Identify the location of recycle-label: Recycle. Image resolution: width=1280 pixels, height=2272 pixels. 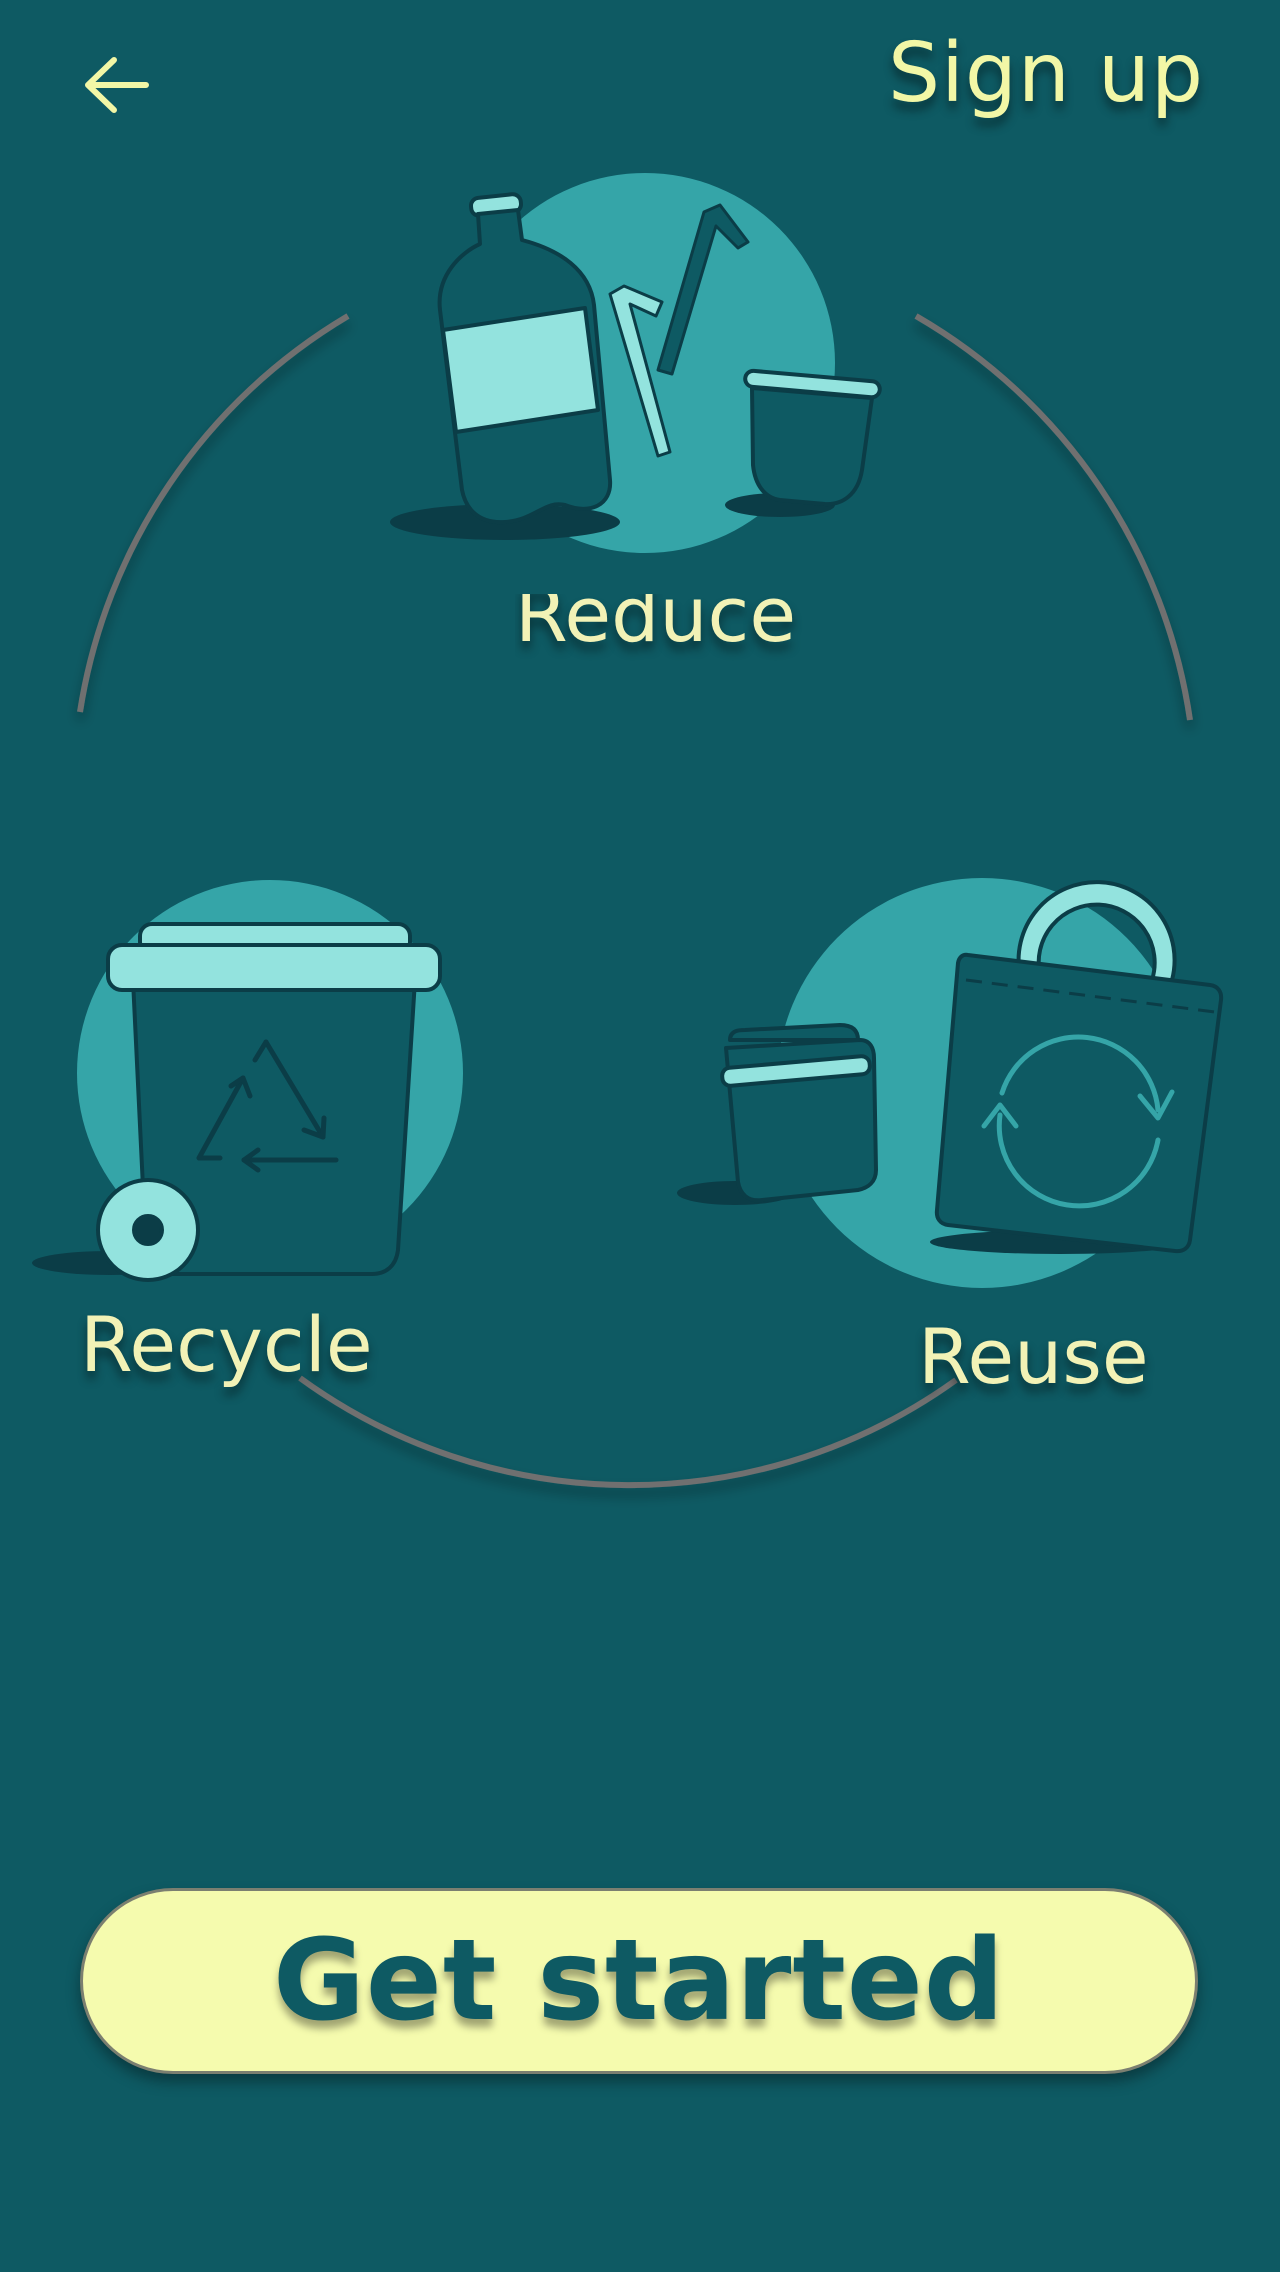
(226, 1344).